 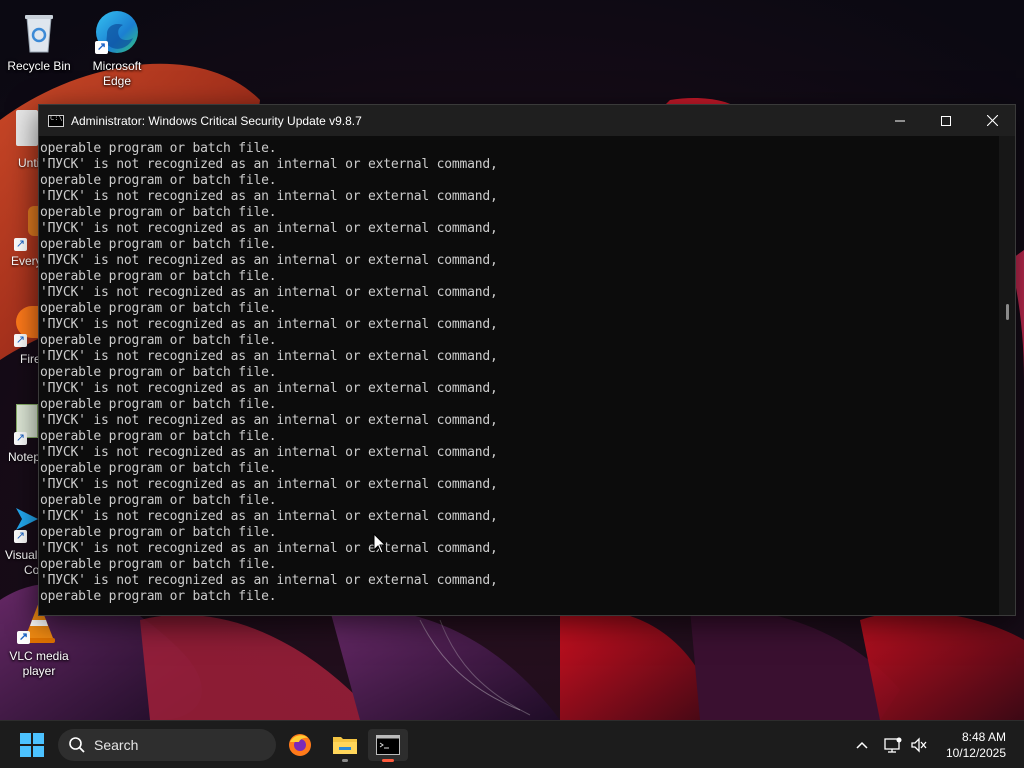 What do you see at coordinates (983, 737) in the screenshot?
I see `clock-time: 8:48 AM` at bounding box center [983, 737].